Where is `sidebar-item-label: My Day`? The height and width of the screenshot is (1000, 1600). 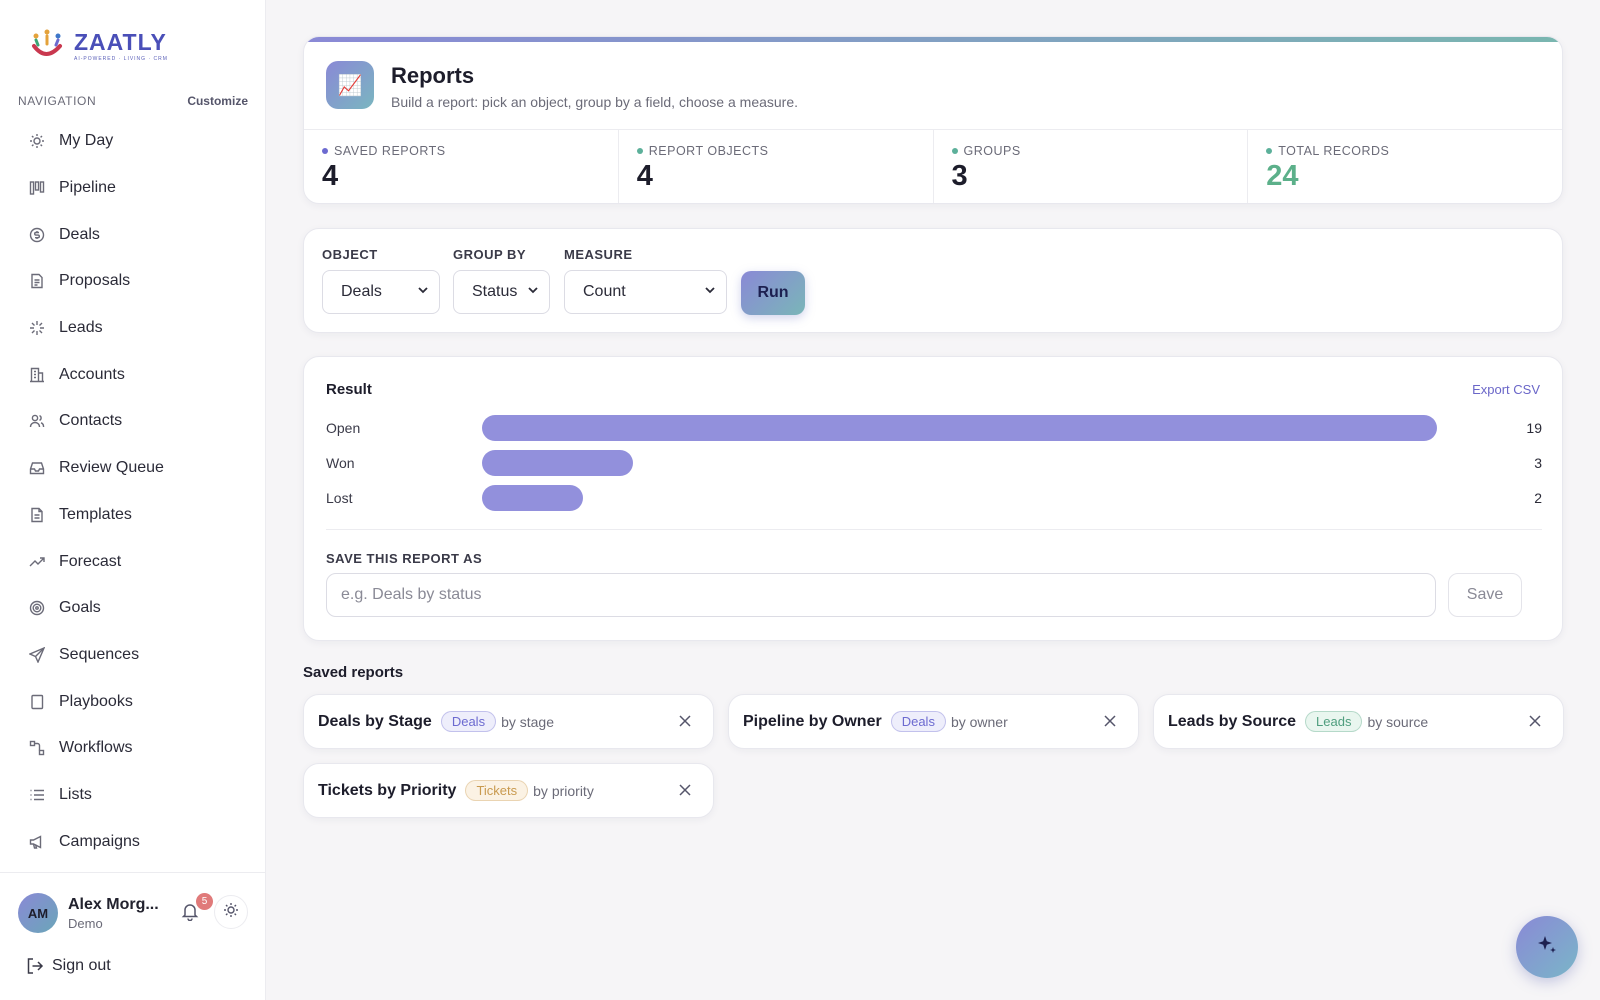 sidebar-item-label: My Day is located at coordinates (86, 141).